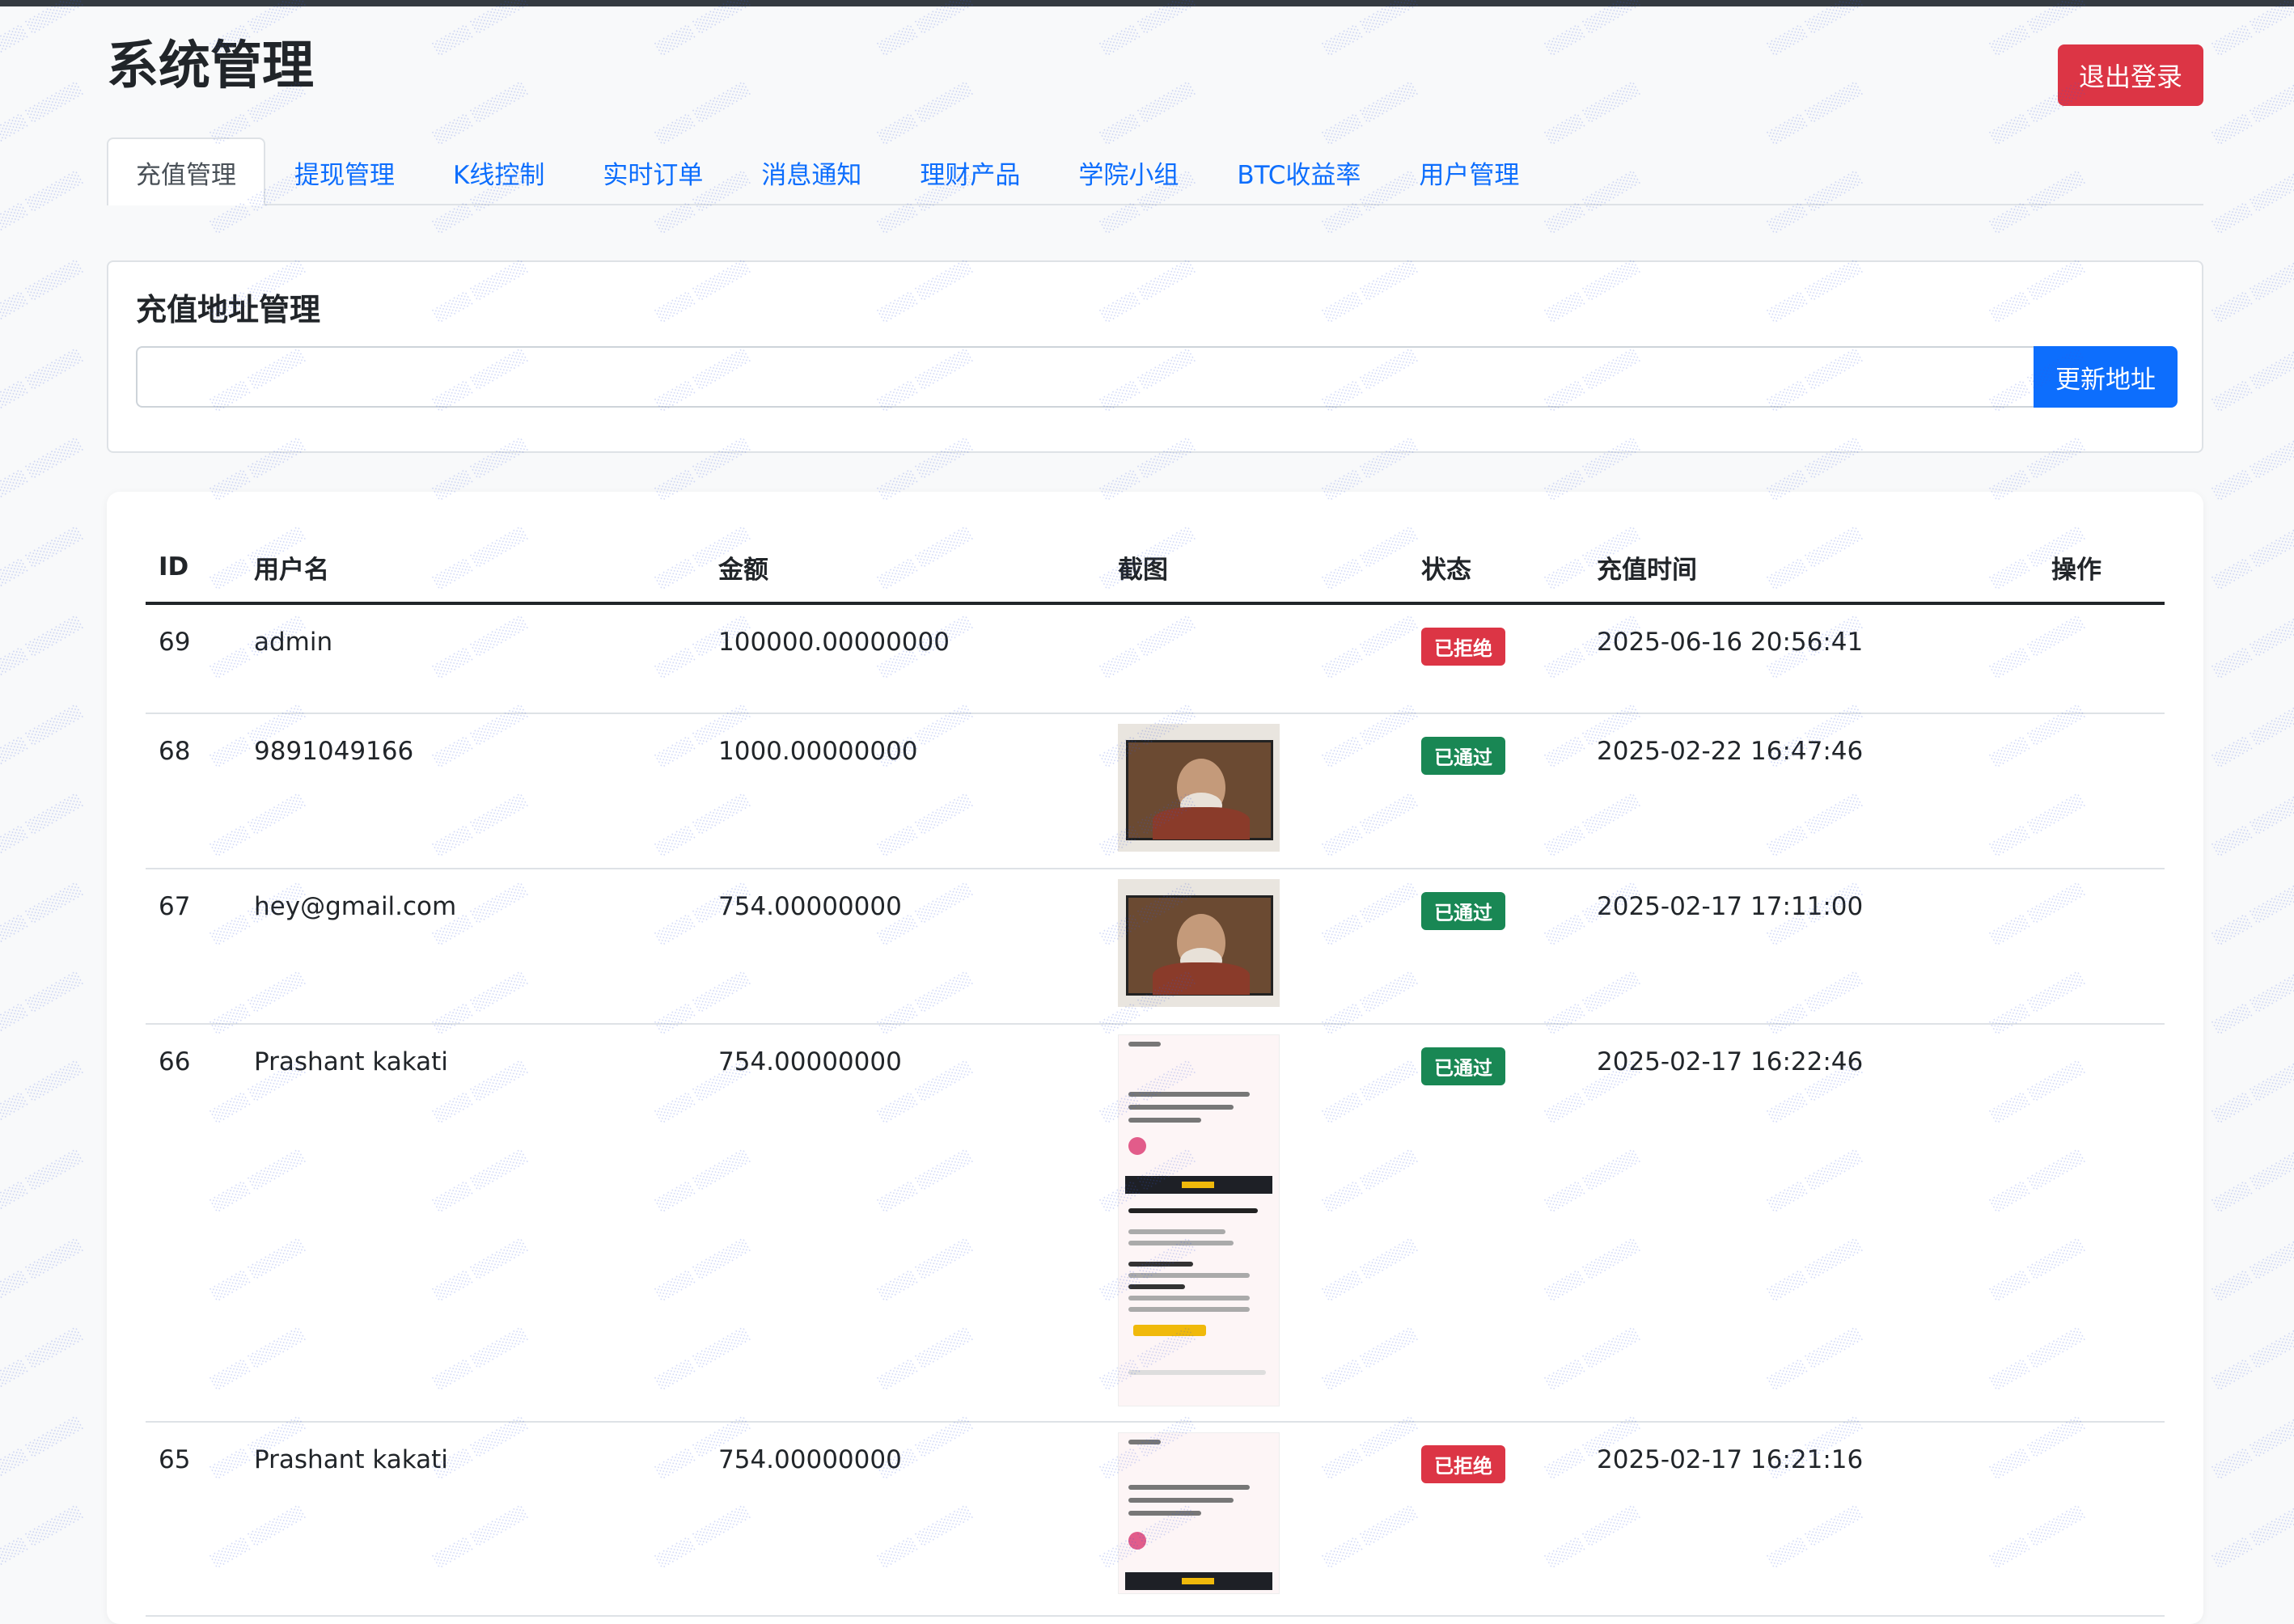 The image size is (2294, 1624). Describe the element at coordinates (193, 791) in the screenshot. I see `cell-id: 68` at that location.